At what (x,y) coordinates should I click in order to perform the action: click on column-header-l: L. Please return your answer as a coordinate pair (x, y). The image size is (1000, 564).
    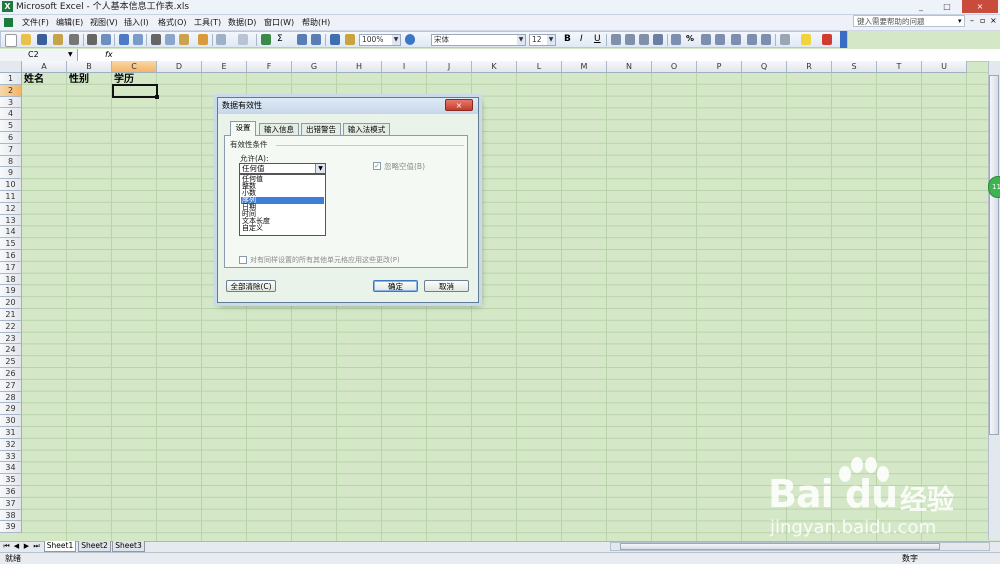
    Looking at the image, I should click on (539, 67).